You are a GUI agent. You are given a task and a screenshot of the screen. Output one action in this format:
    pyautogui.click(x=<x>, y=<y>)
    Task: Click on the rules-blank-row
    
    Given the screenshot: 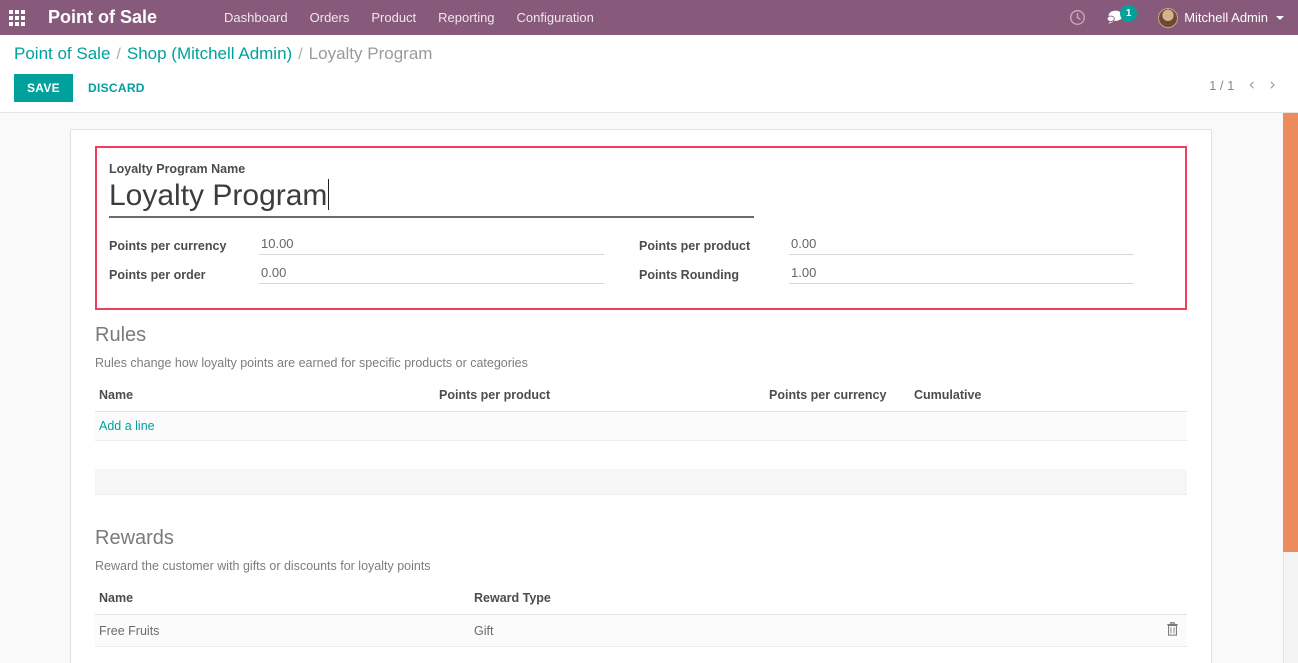 What is the action you would take?
    pyautogui.click(x=641, y=454)
    